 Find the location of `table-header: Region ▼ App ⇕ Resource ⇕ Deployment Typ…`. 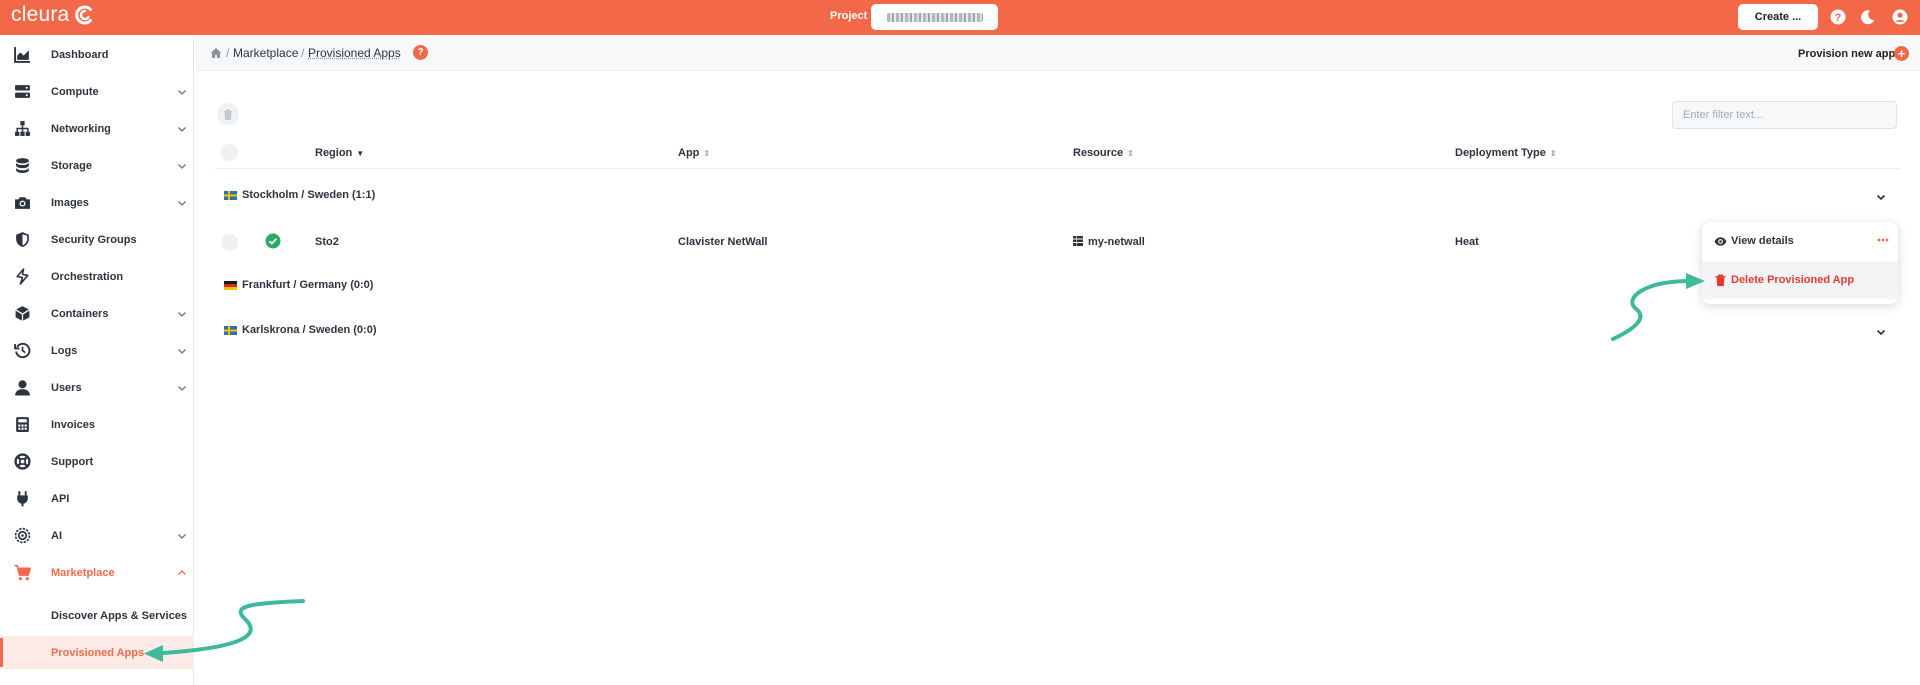

table-header: Region ▼ App ⇕ Resource ⇕ Deployment Typ… is located at coordinates (1057, 154).